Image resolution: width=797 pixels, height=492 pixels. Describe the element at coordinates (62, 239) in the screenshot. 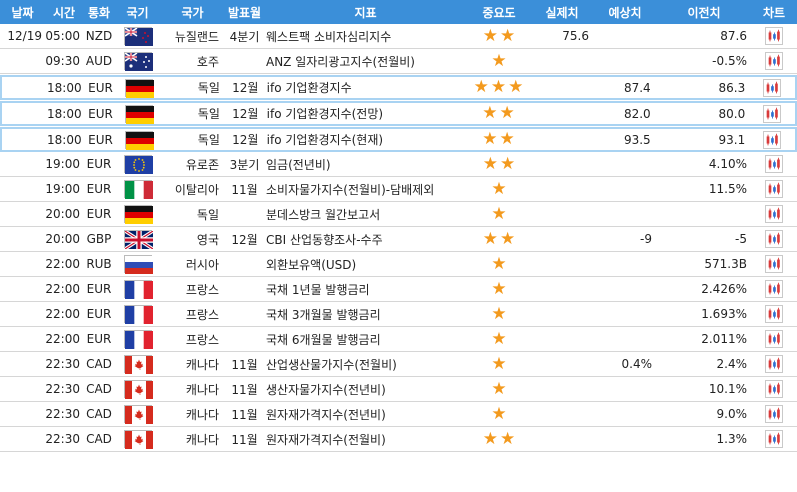

I see `cell-time: 20:00` at that location.